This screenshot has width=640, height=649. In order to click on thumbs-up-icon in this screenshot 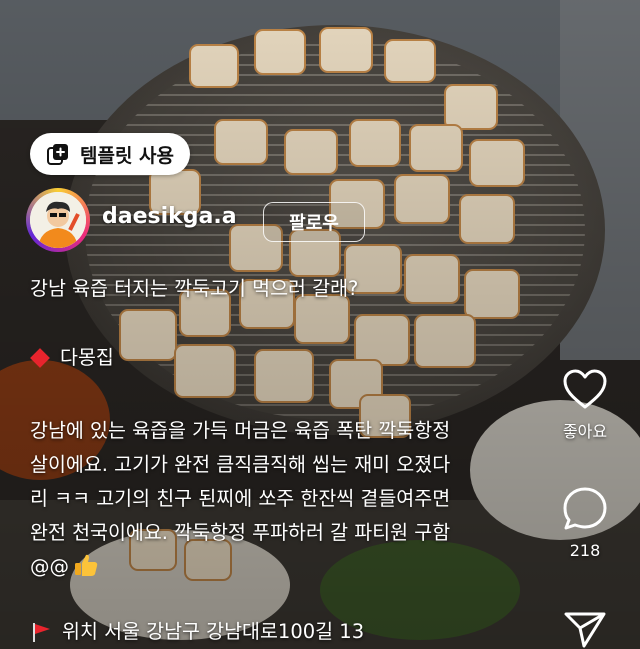, I will do `click(86, 565)`.